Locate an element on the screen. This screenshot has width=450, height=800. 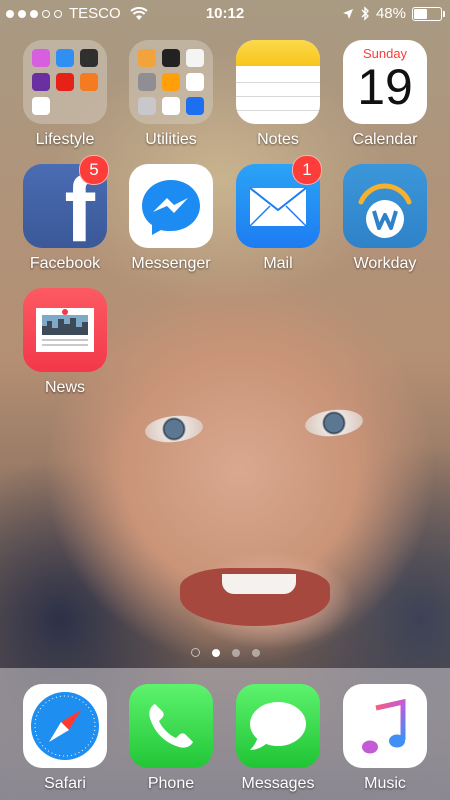
app-label: Utilities is located at coordinates (171, 139).